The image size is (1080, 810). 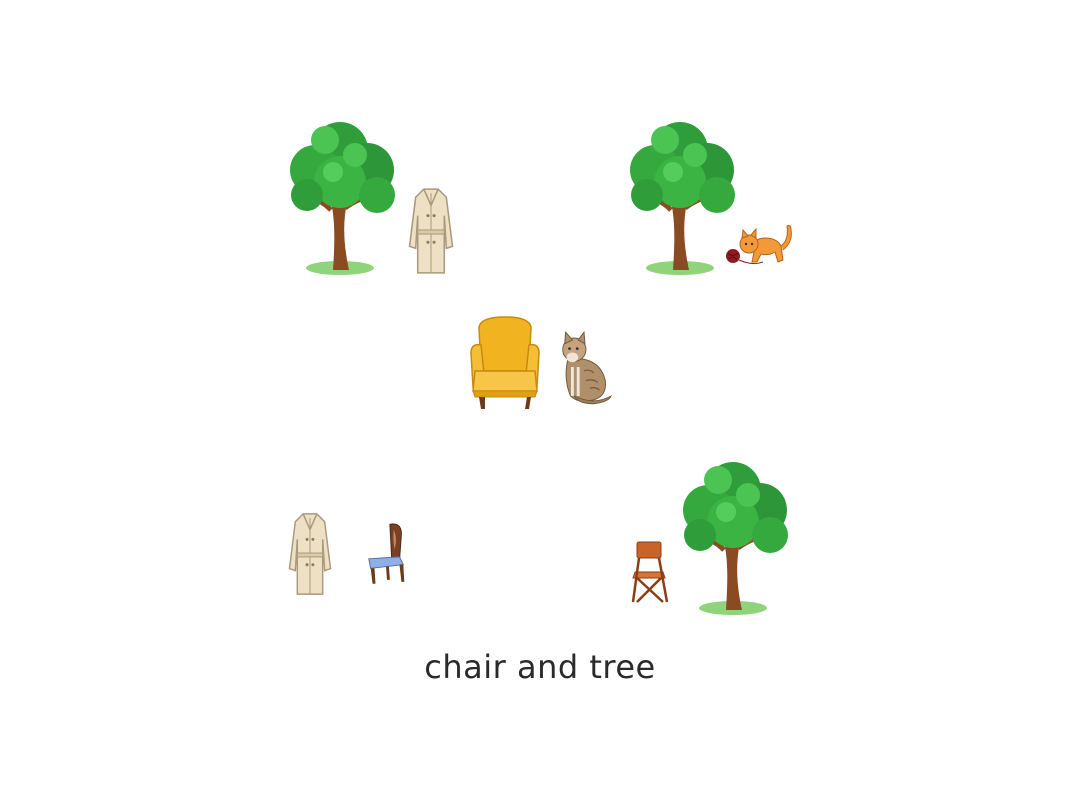 I want to click on armchair-icon, so click(x=505, y=363).